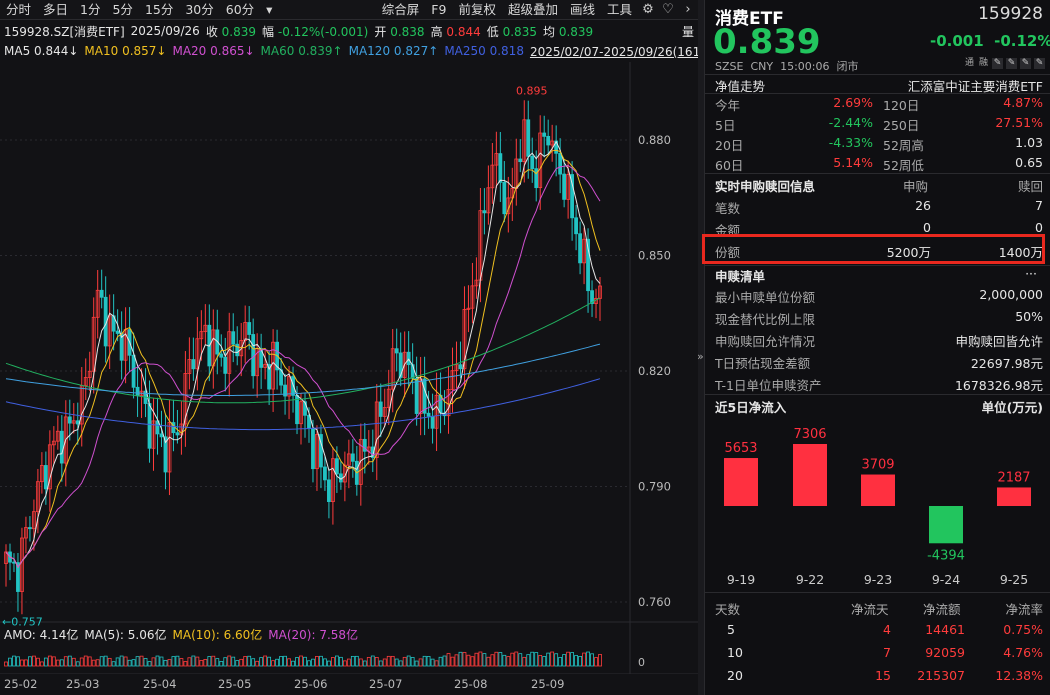 Image resolution: width=1050 pixels, height=695 pixels. I want to click on stats-amount: 14461, so click(945, 629).